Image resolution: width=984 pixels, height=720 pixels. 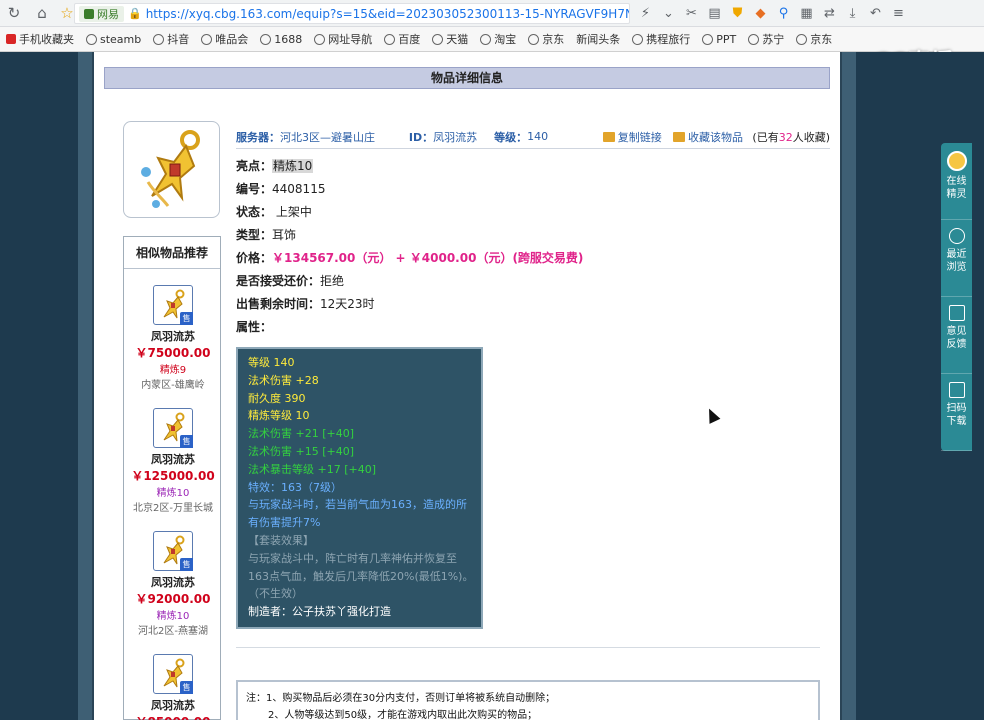 I want to click on undo-icon: ↶, so click(x=875, y=13).